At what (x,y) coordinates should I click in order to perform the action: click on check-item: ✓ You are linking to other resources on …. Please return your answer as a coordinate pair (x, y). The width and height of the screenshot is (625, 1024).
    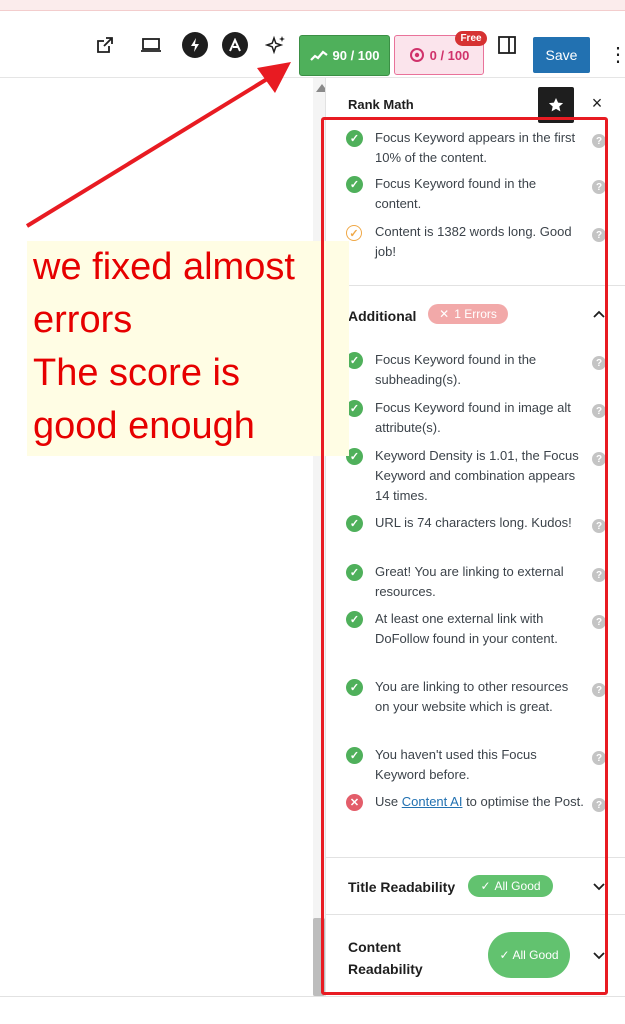
    Looking at the image, I should click on (476, 707).